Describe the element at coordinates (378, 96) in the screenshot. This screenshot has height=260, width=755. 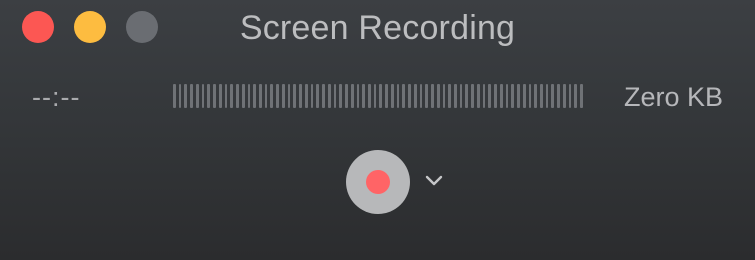
I see `audio-level-meter` at that location.